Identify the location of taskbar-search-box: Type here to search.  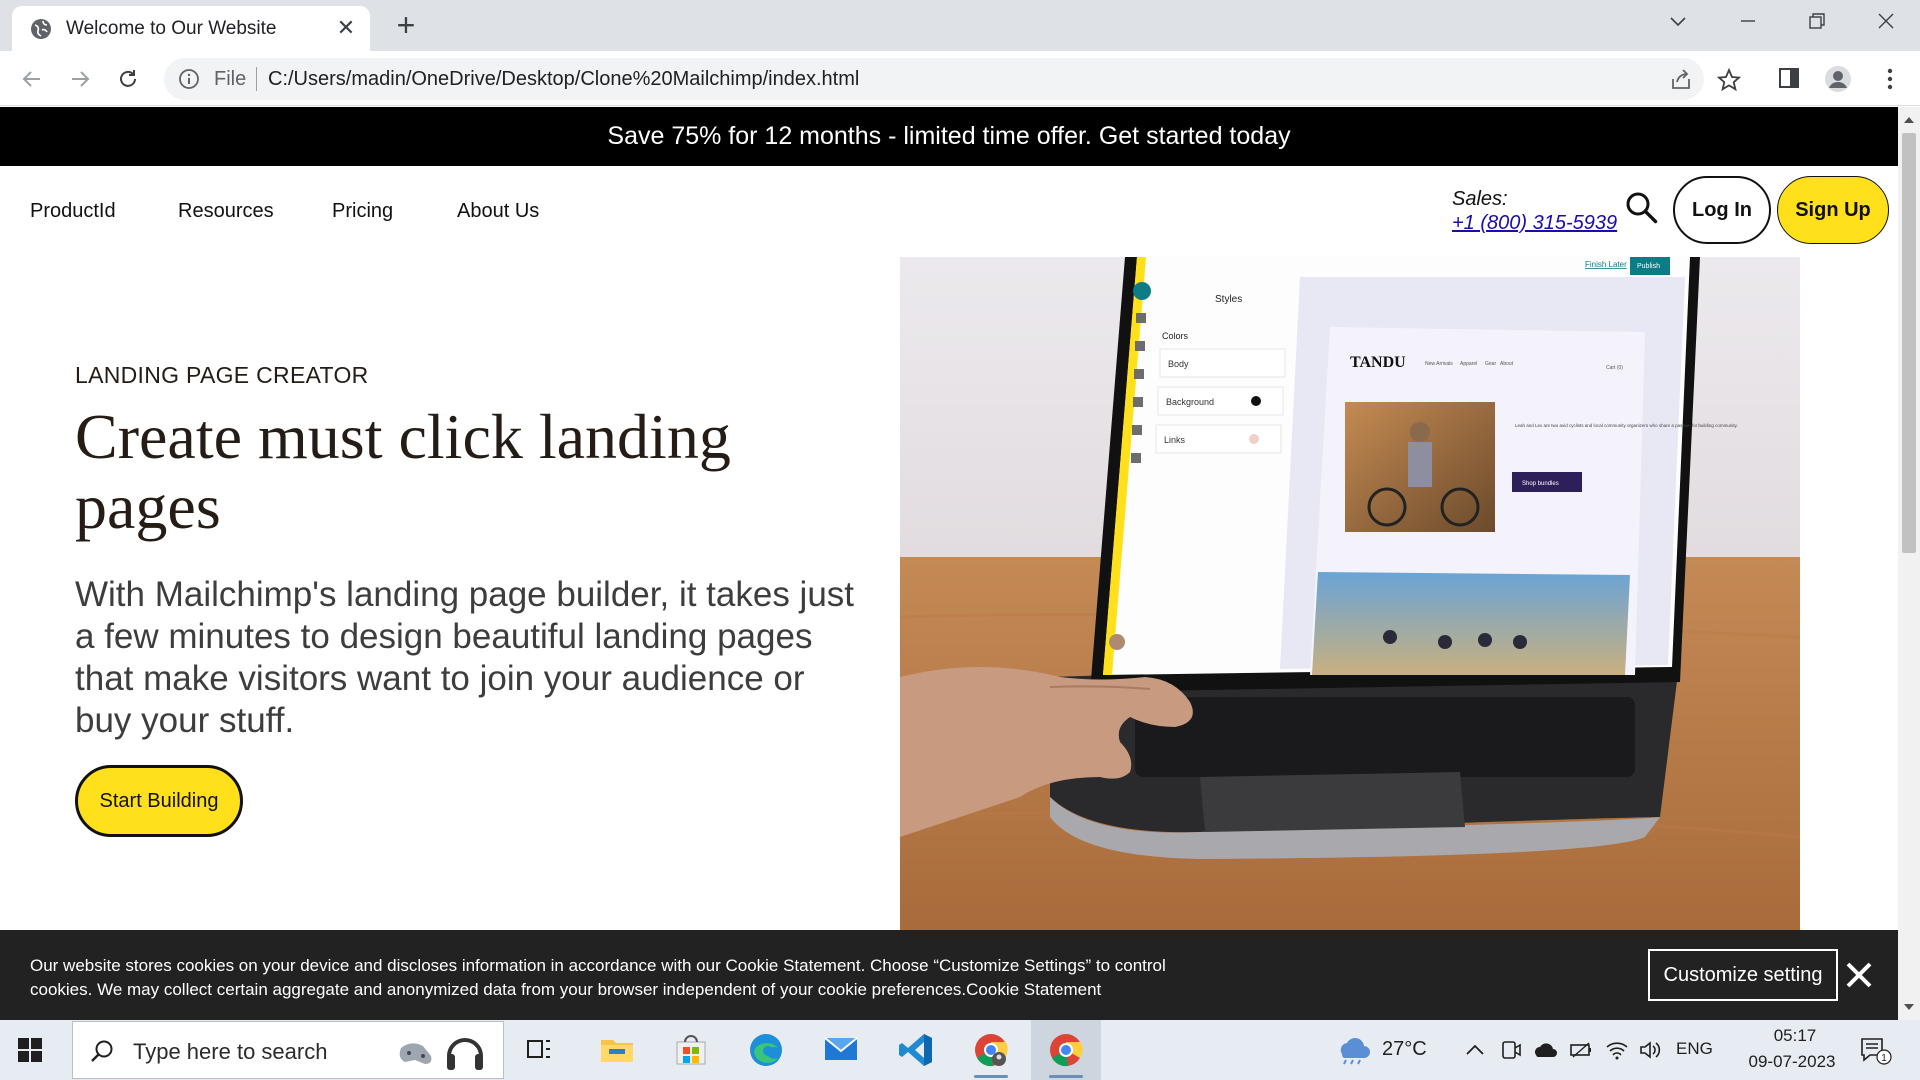
(288, 1050).